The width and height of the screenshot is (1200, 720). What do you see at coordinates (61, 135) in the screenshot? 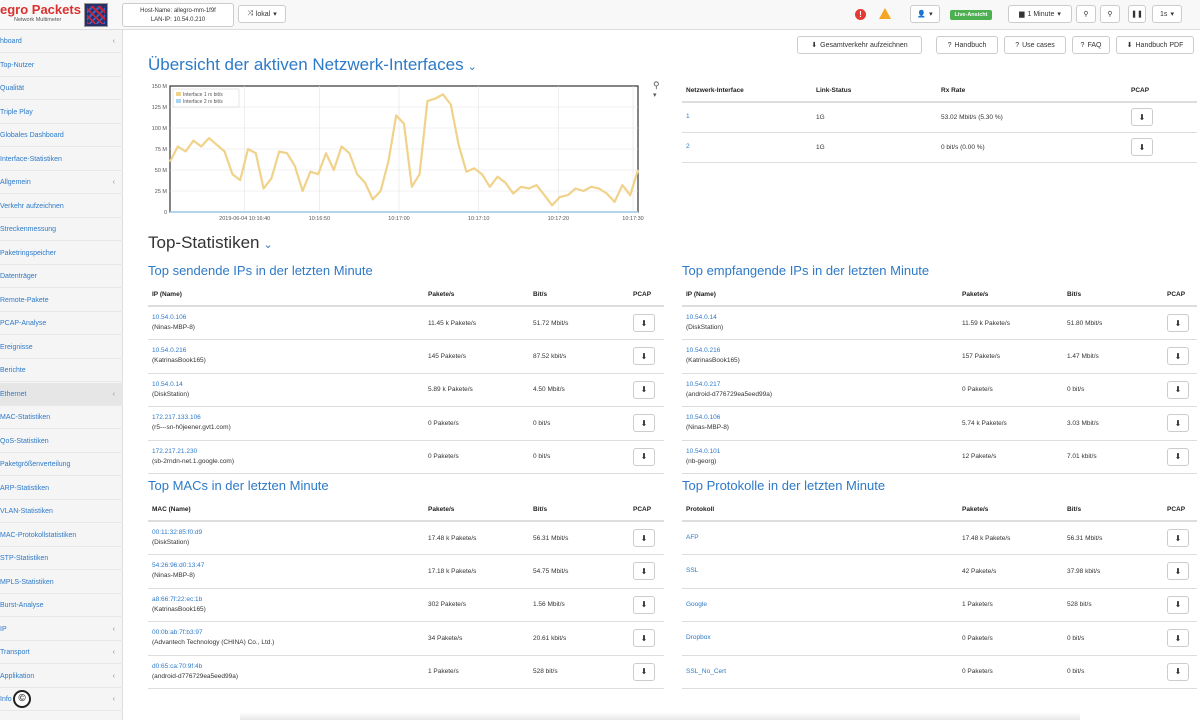
I see `sidebar-item: Globales Dashboard` at bounding box center [61, 135].